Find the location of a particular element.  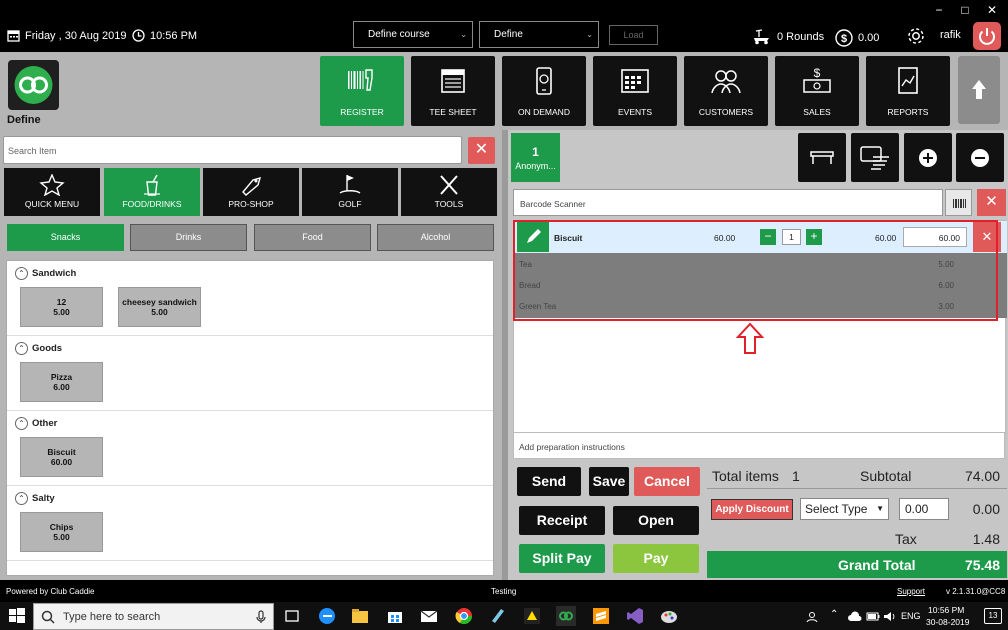

category-label: QUICK MENU is located at coordinates (52, 204).